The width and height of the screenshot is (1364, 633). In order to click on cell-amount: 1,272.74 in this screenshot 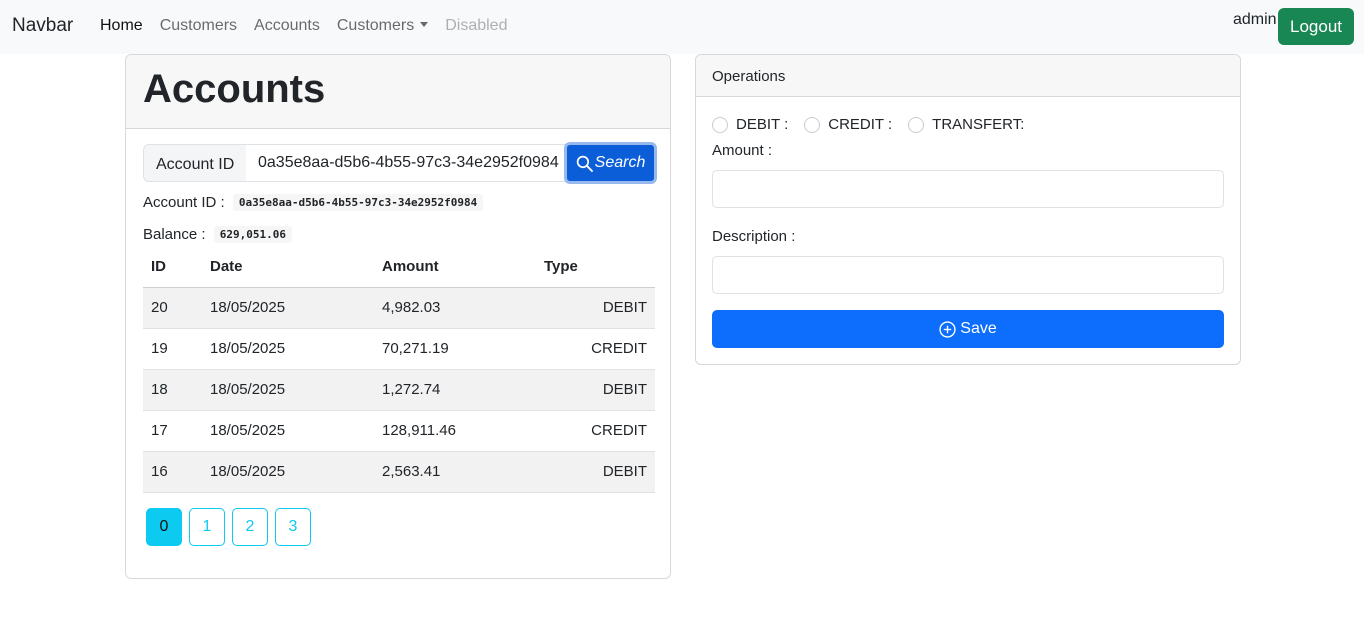, I will do `click(455, 390)`.